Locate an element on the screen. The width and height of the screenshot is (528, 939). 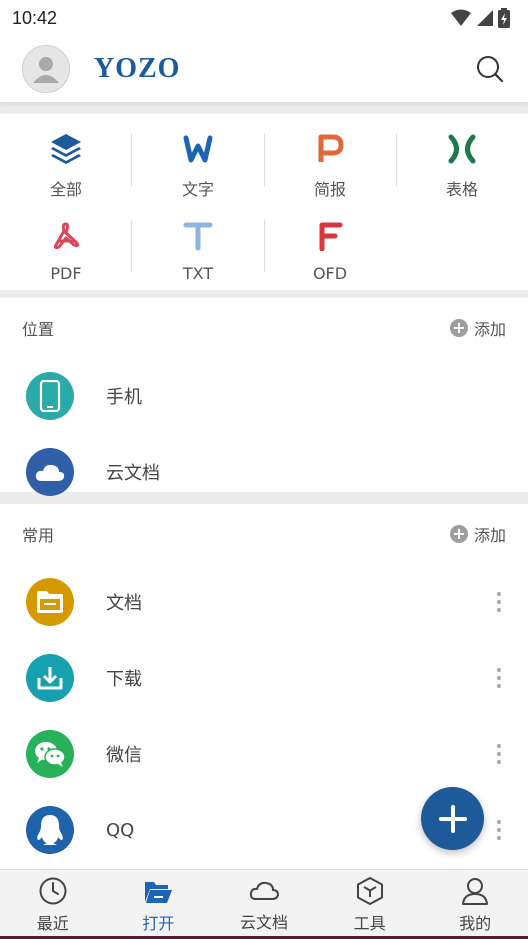
frequent-item-wechat: 微信 is located at coordinates (264, 754).